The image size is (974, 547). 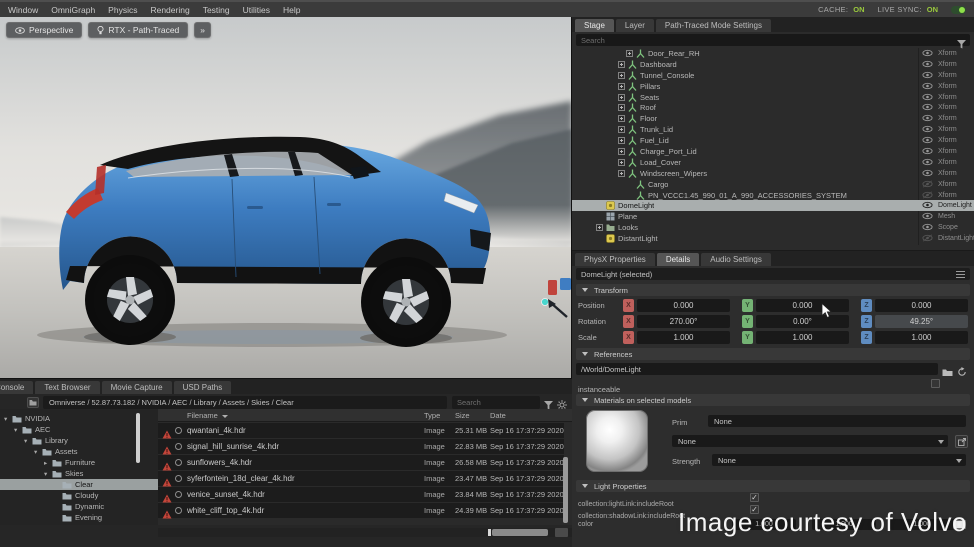 I want to click on column-type: Type, so click(x=432, y=415).